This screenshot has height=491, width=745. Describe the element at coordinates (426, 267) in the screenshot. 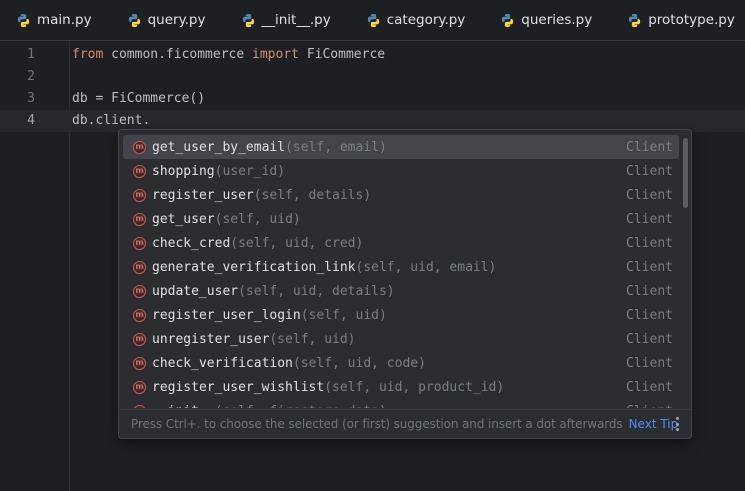

I see `completion-item-params: (self, uid, email)` at that location.